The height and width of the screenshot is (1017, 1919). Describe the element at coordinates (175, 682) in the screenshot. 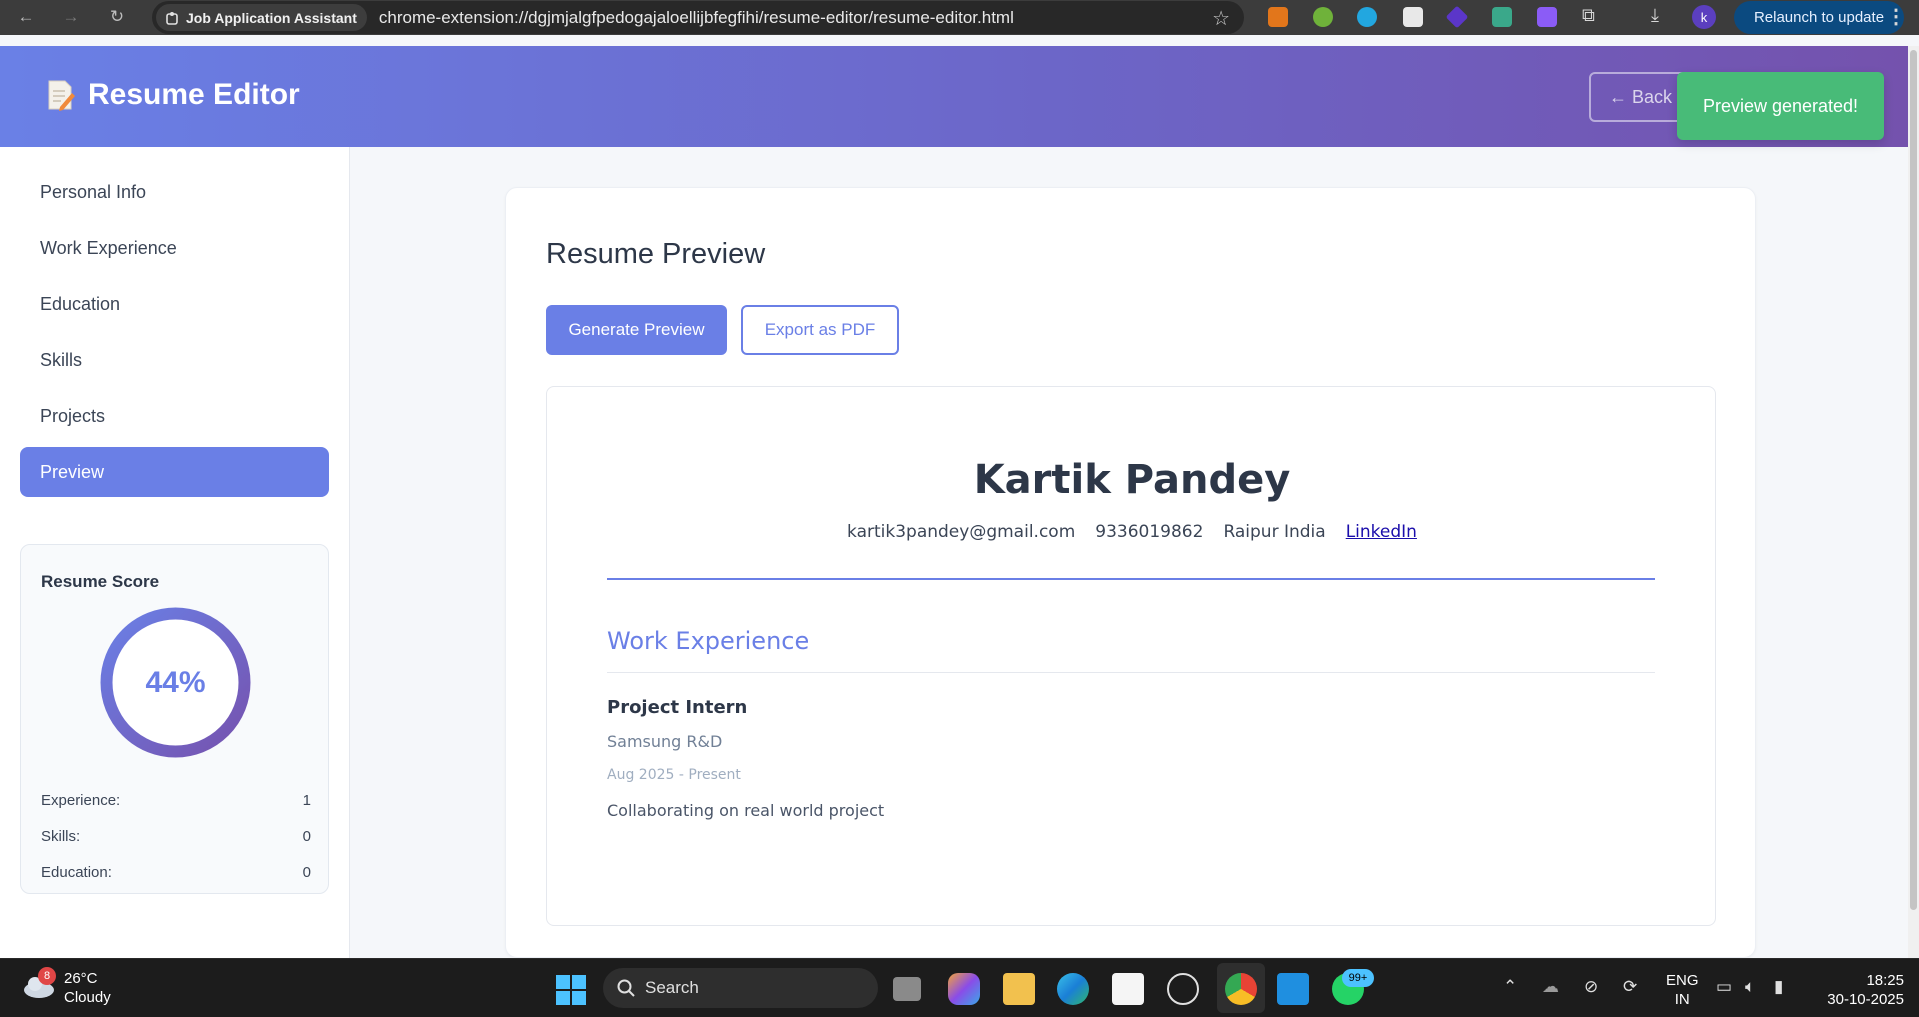

I see `score-percent: 44%` at that location.